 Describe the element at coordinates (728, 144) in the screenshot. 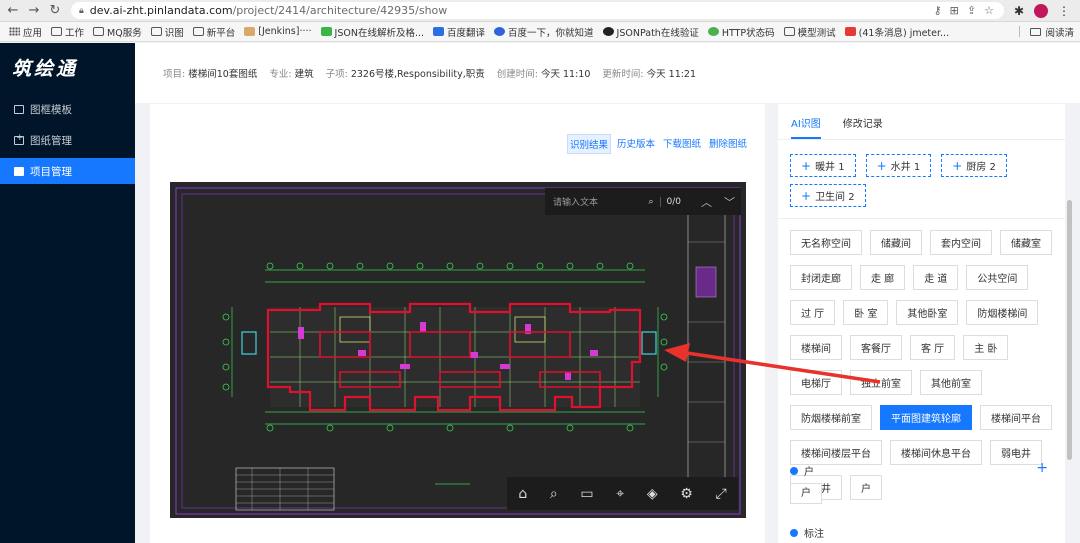

I see `delete-drawing-button: 删除图纸` at that location.